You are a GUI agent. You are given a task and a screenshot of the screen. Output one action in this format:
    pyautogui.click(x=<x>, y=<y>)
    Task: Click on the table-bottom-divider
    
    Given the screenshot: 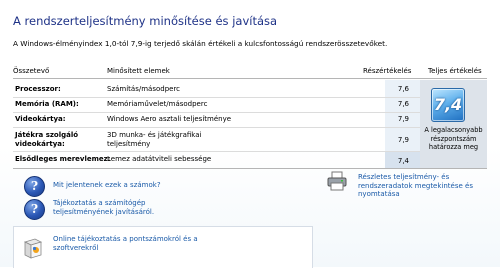 What is the action you would take?
    pyautogui.click(x=250, y=168)
    